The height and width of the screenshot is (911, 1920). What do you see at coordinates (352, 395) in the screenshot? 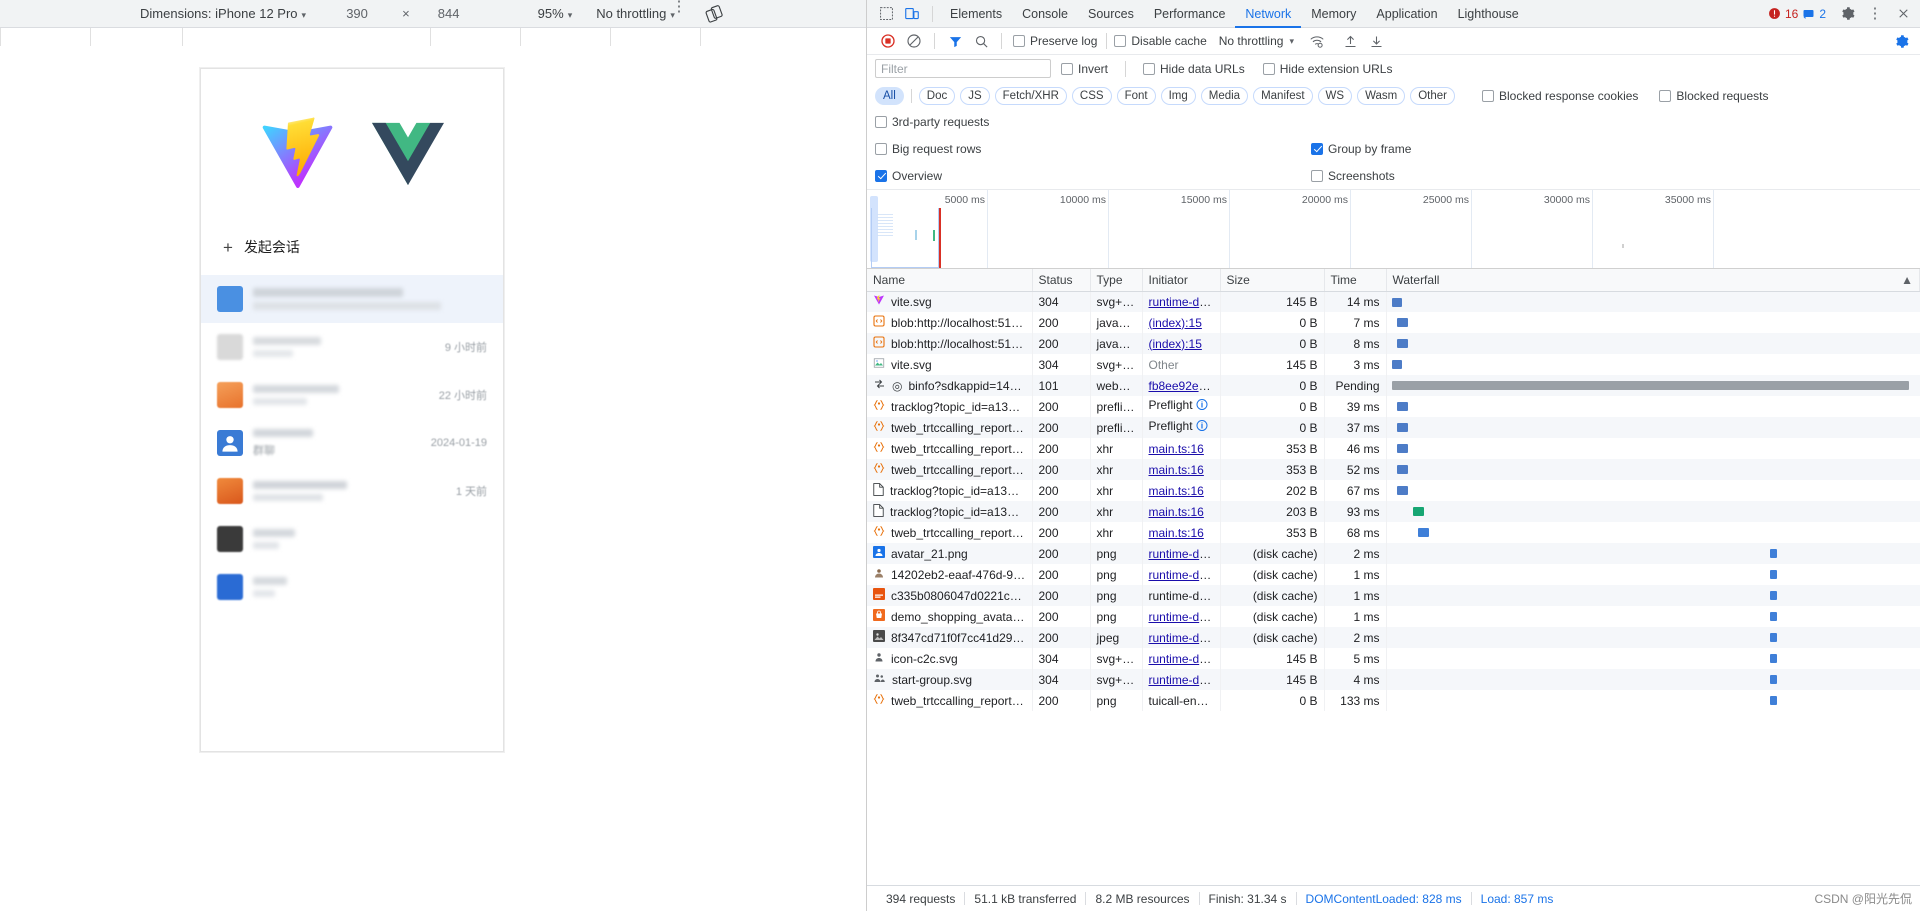
I see `list-item: 22 小时前` at bounding box center [352, 395].